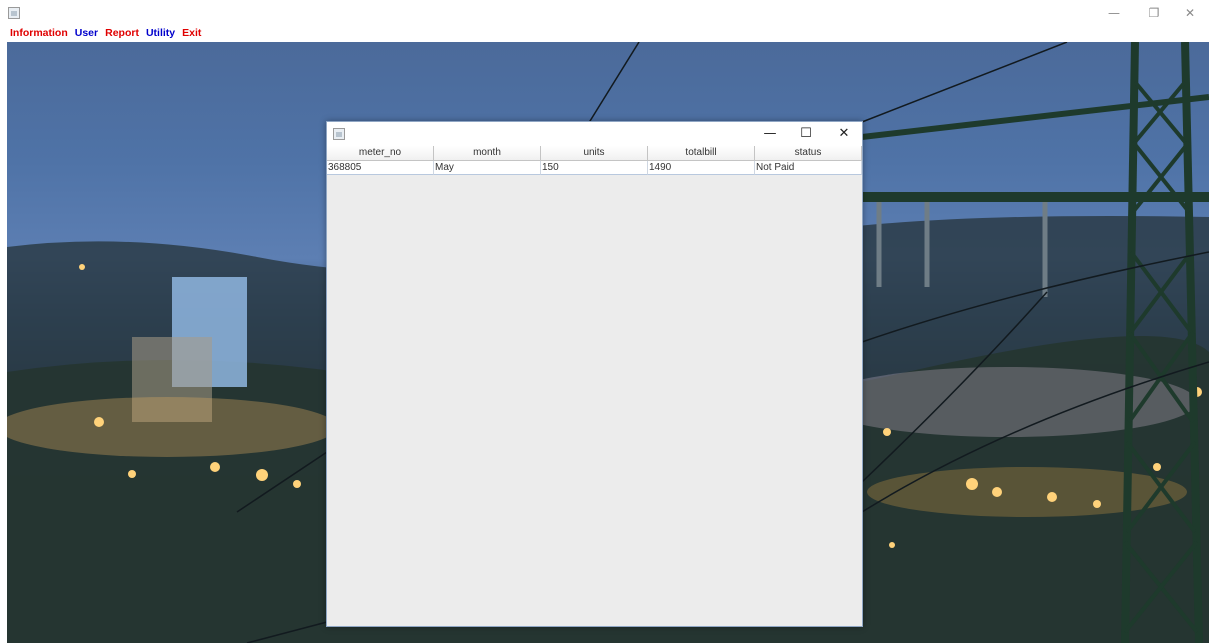 Image resolution: width=1209 pixels, height=643 pixels. I want to click on dialog-close-button: ✕, so click(844, 134).